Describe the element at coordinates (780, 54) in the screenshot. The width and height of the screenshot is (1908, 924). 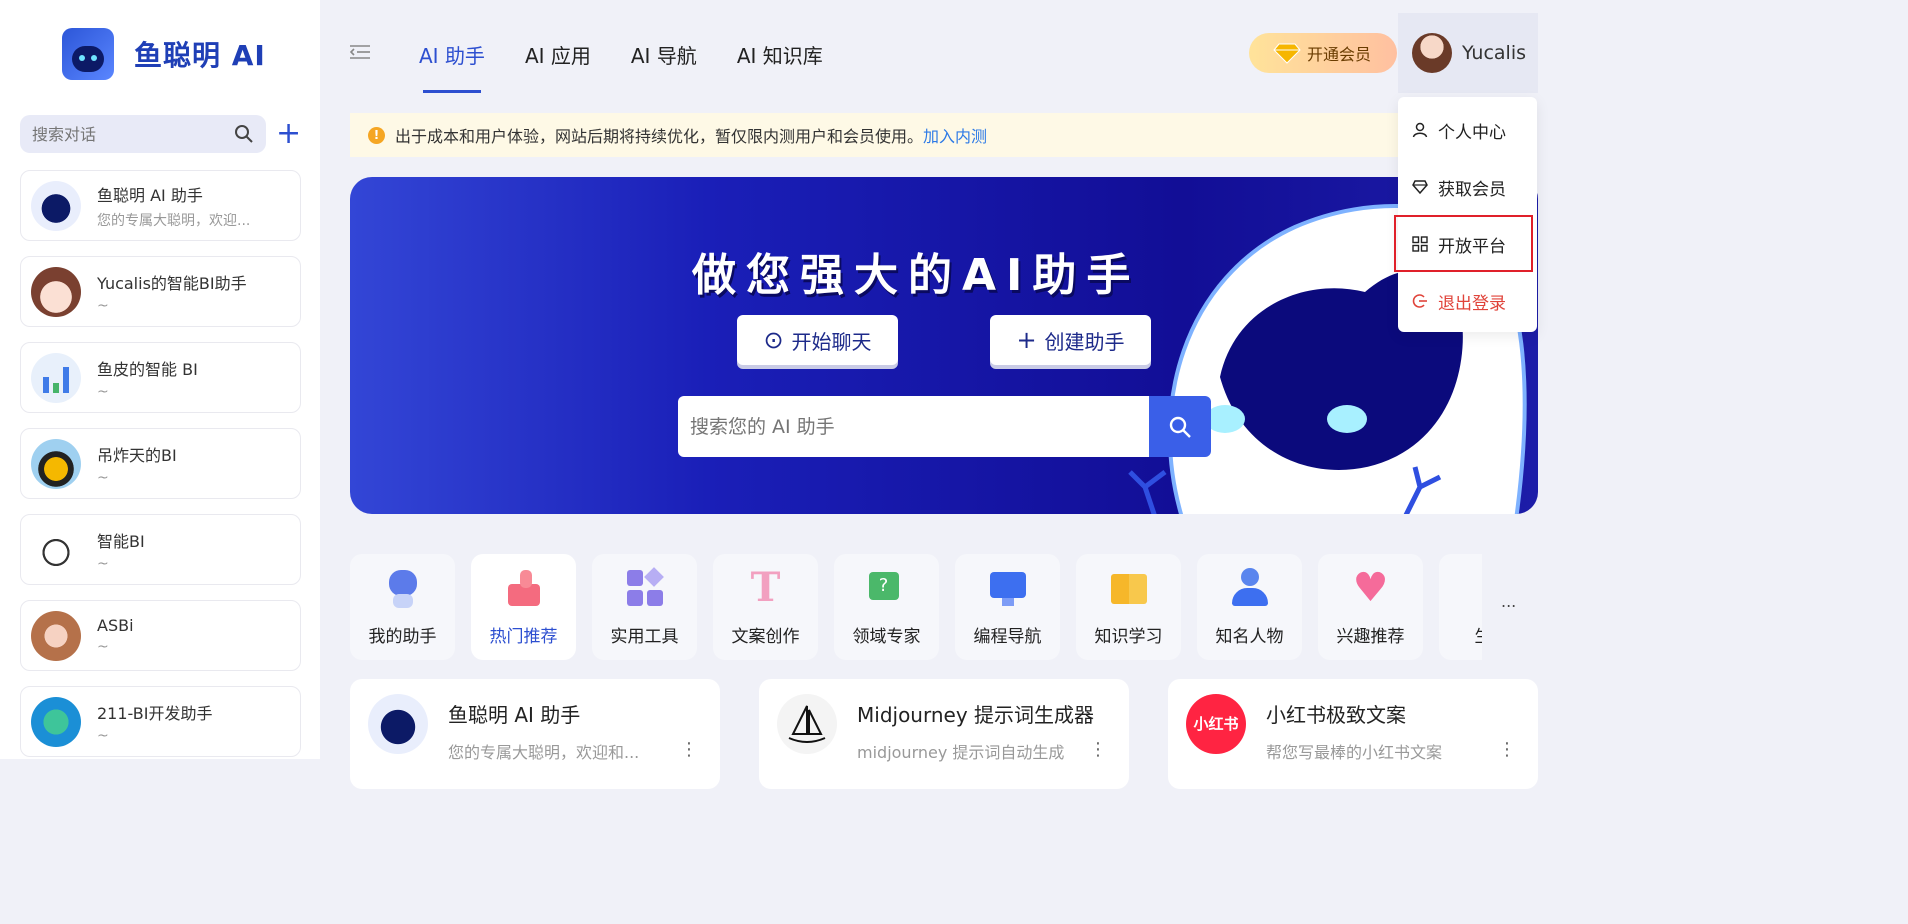
I see `nav-tab-ai-knowledge: AI 知识库` at that location.